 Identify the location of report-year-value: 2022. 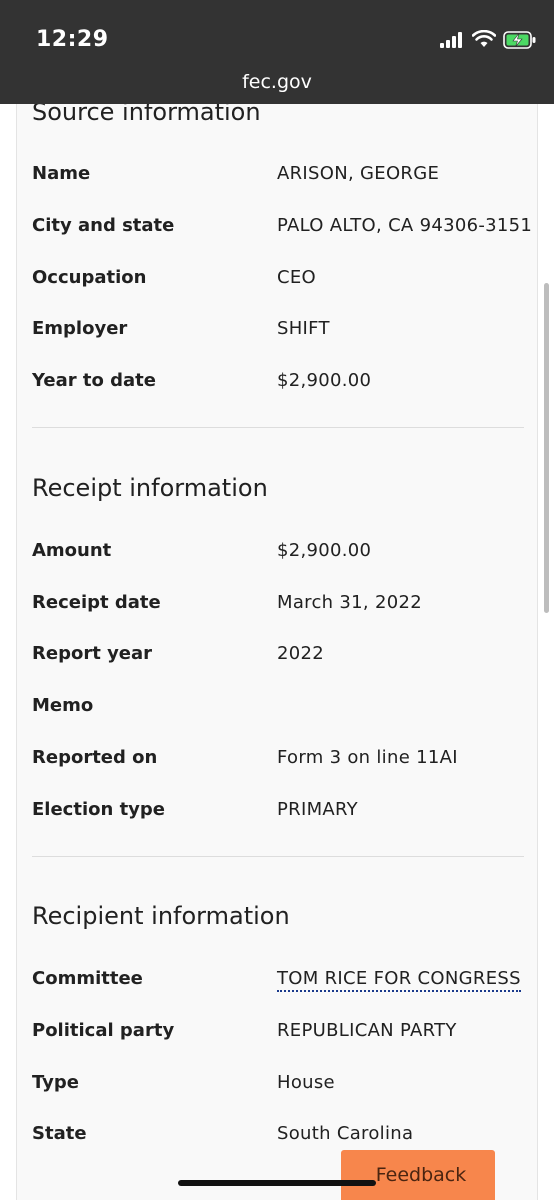
(301, 653).